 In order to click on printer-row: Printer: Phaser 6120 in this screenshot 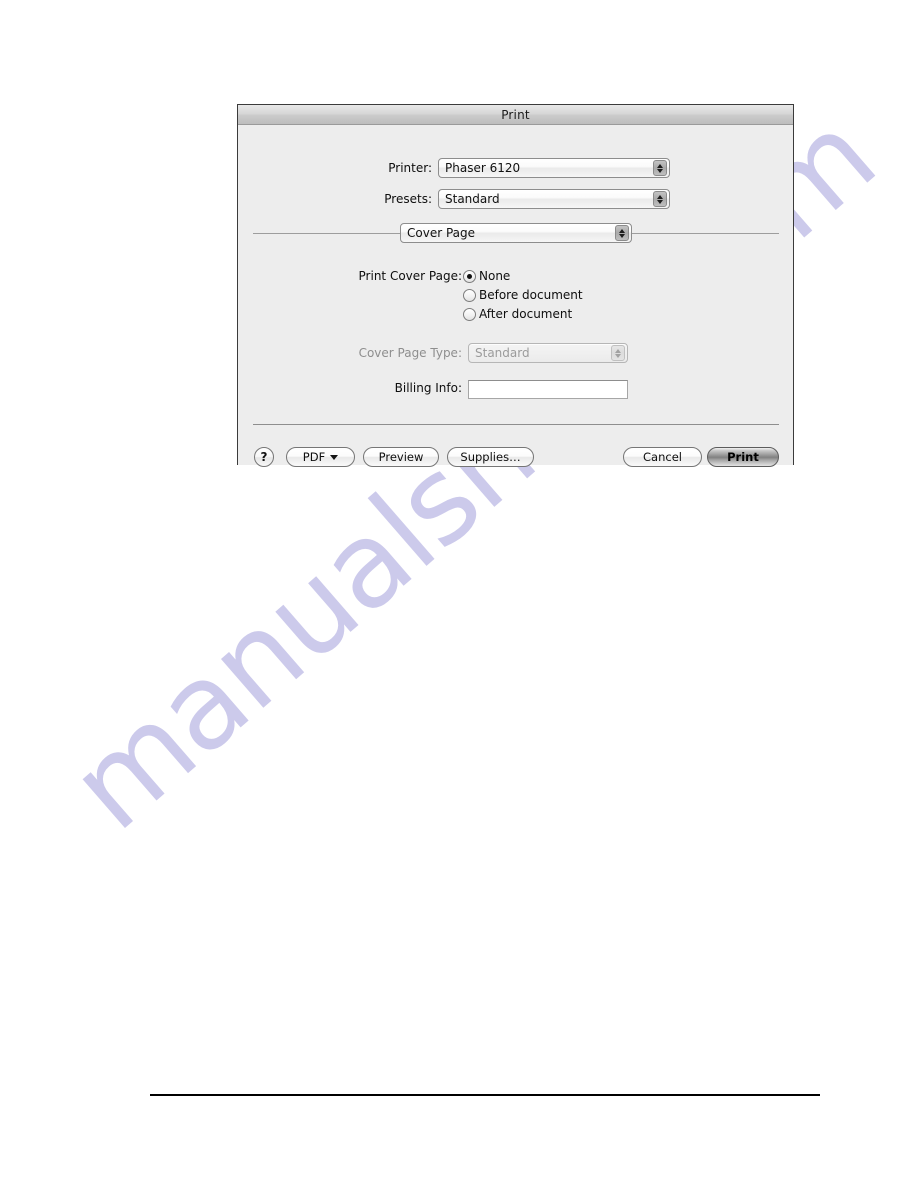, I will do `click(556, 168)`.